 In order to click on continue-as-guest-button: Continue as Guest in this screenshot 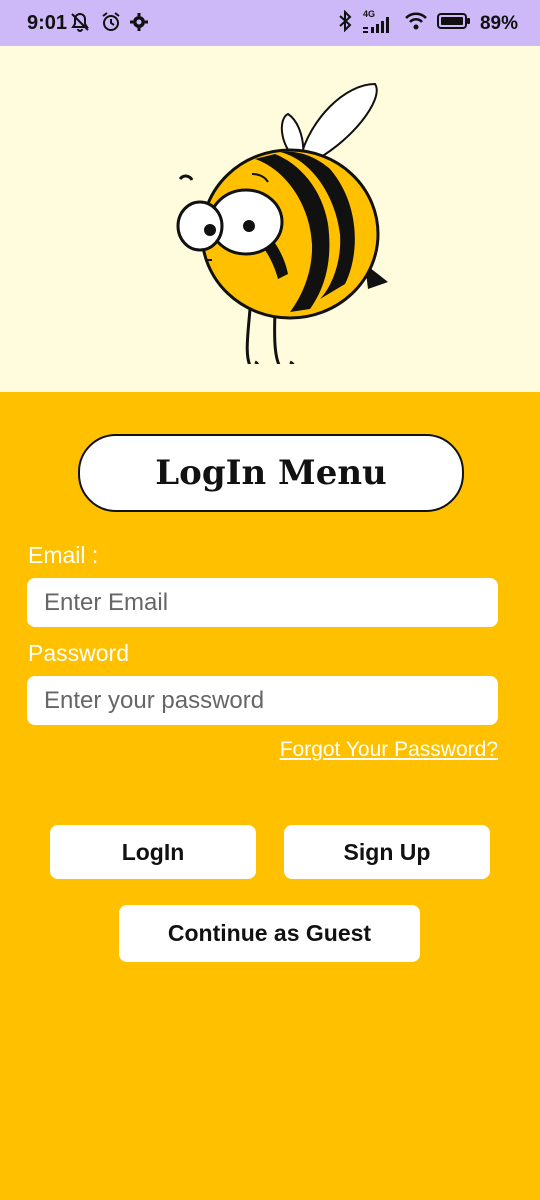, I will do `click(269, 933)`.